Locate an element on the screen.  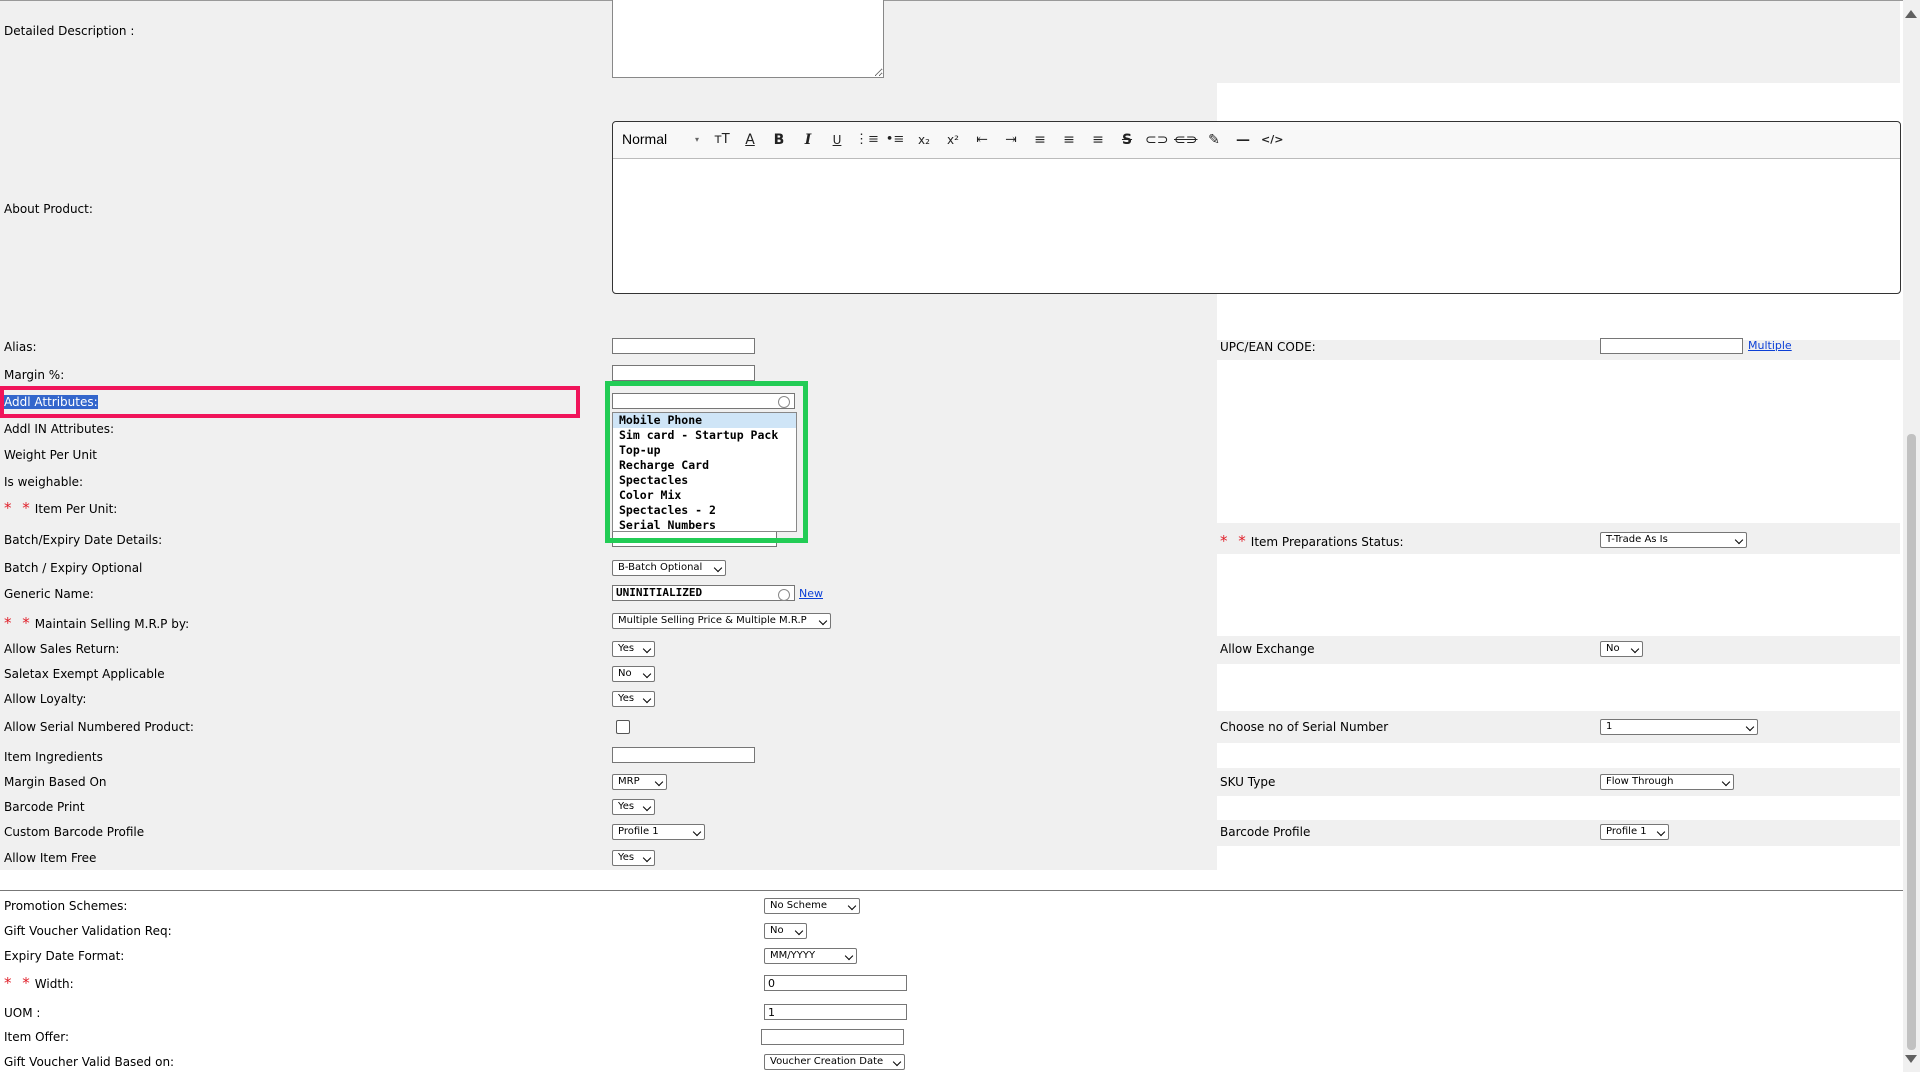
alias-input is located at coordinates (683, 346).